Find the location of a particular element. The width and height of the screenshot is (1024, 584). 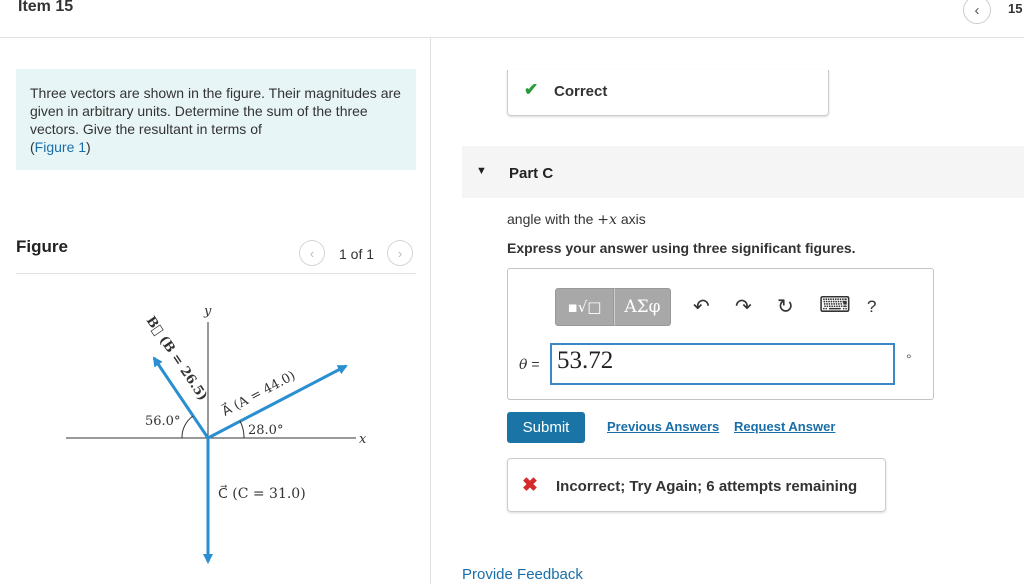

figure-counter: 1 of 1 is located at coordinates (357, 254).